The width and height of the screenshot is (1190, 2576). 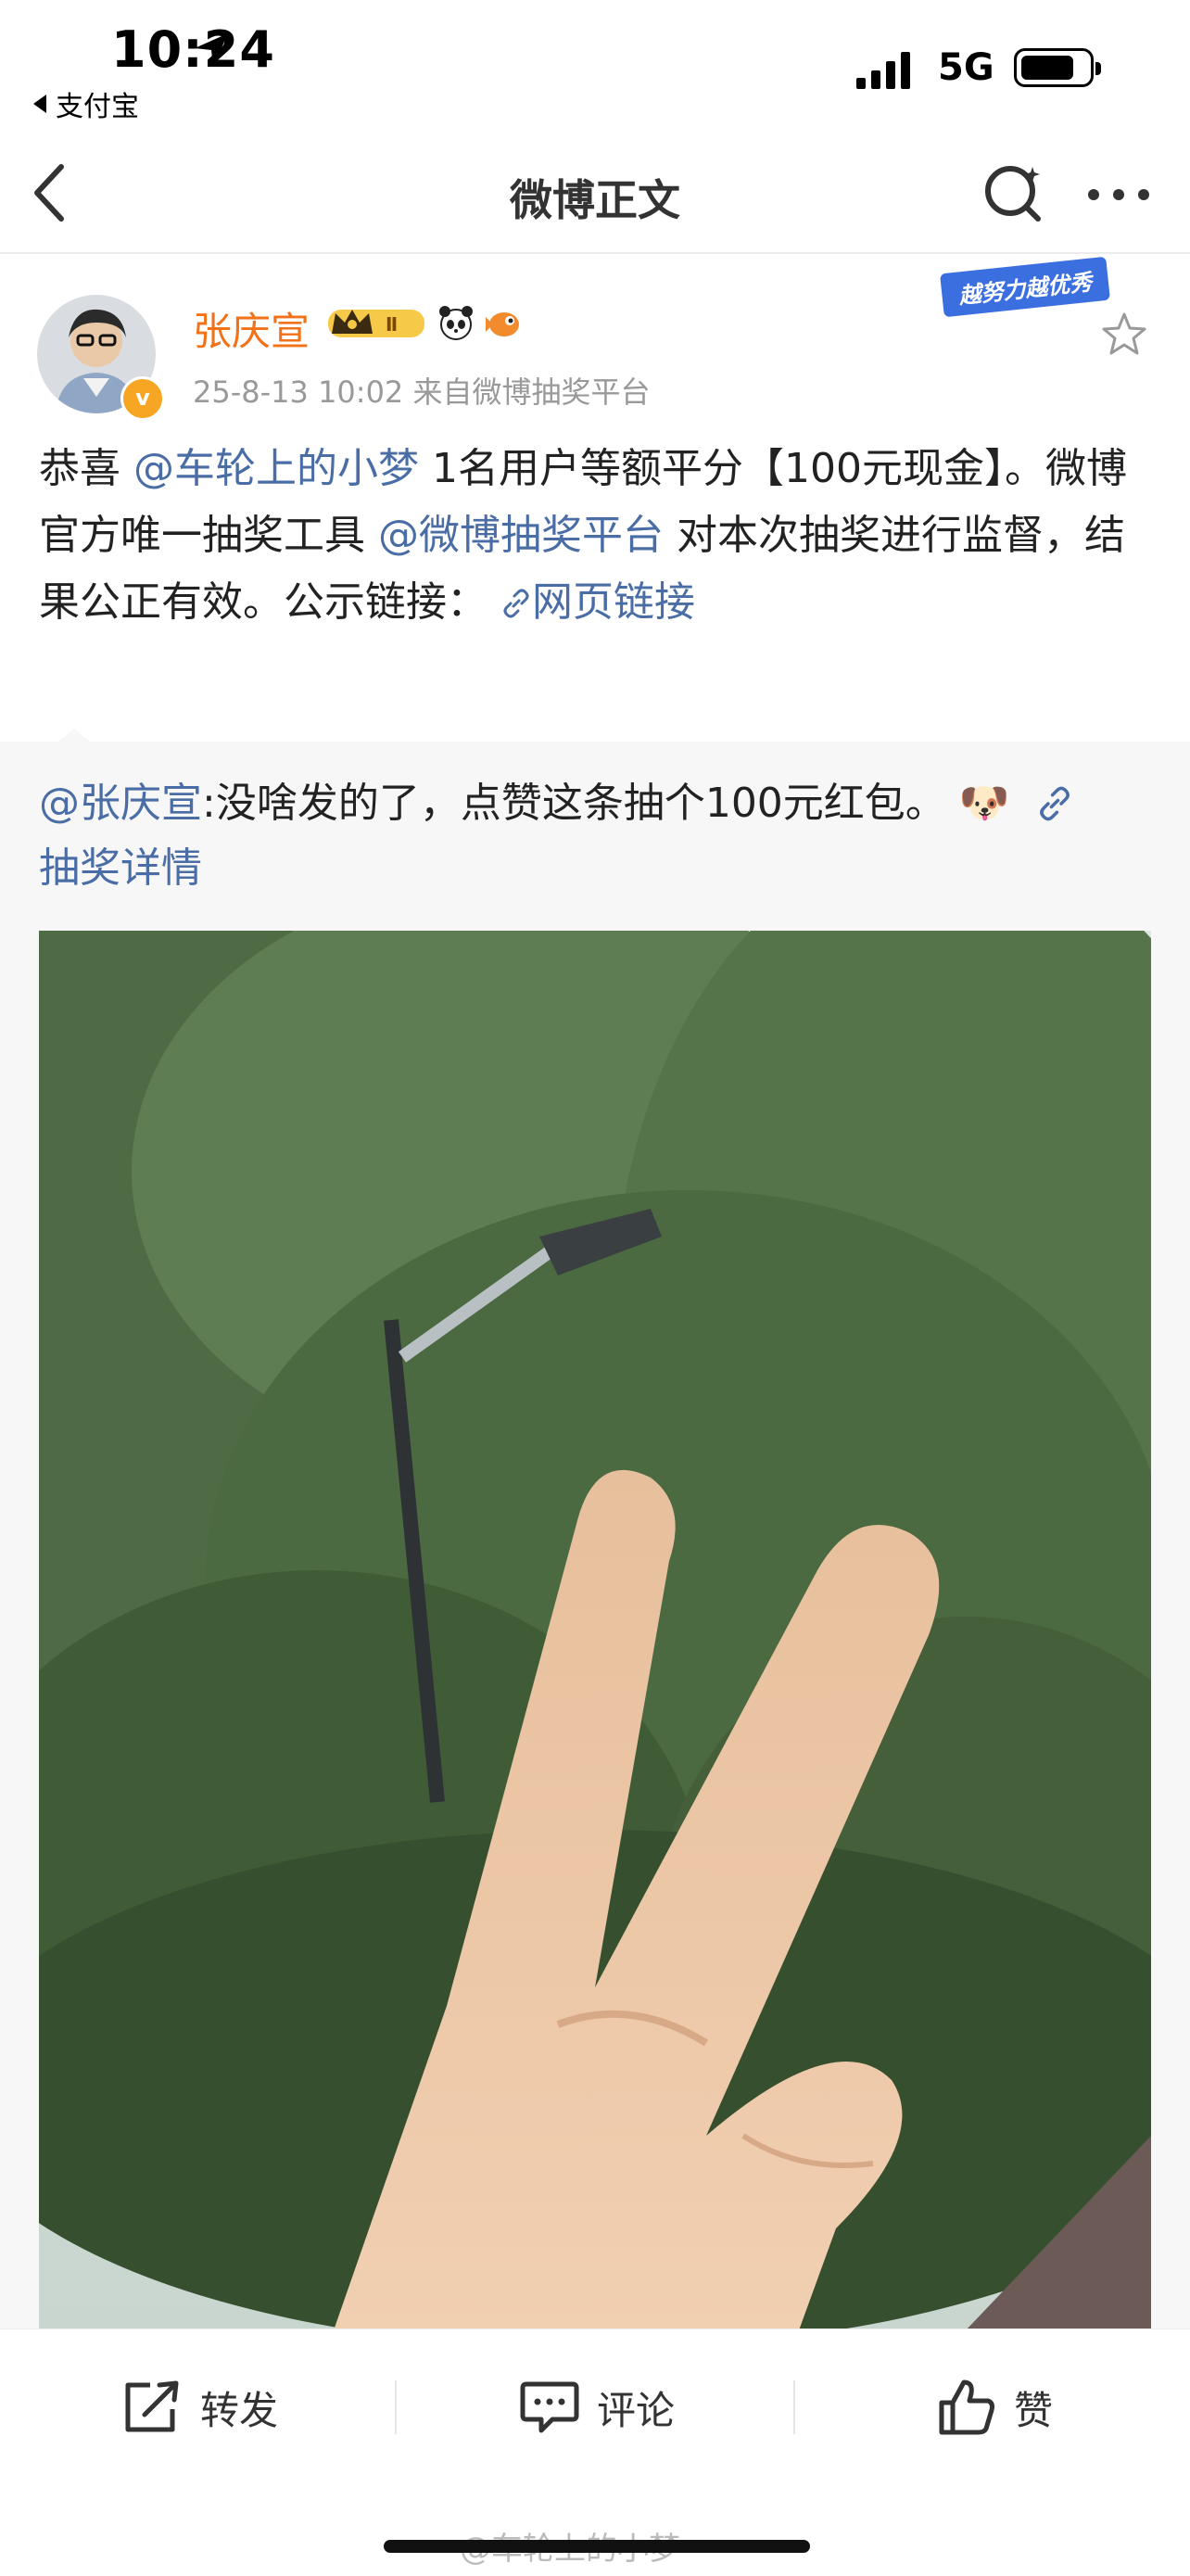 I want to click on more-dots-icon, so click(x=1118, y=194).